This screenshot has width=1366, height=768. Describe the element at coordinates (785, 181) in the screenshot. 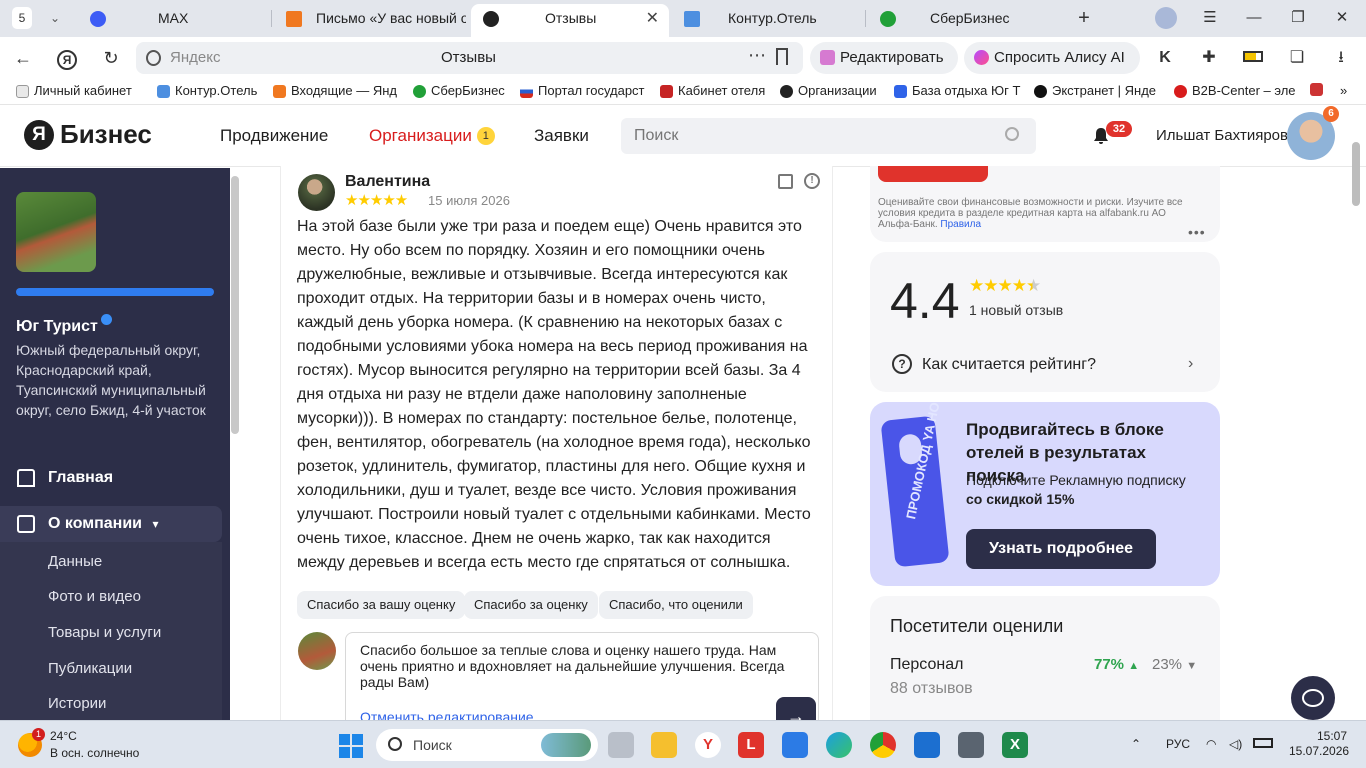

I see `edit-checkbox-icon` at that location.